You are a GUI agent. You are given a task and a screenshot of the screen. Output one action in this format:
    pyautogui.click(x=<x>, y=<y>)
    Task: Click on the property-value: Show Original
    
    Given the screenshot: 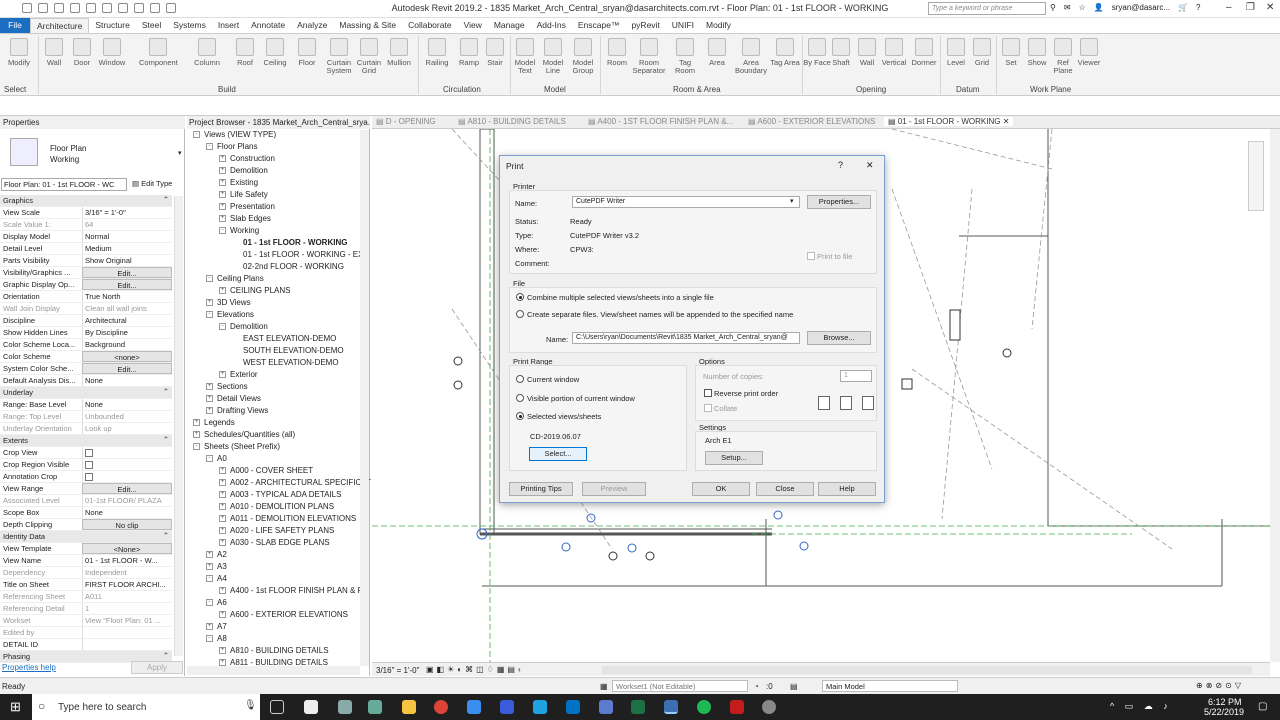 What is the action you would take?
    pyautogui.click(x=127, y=260)
    